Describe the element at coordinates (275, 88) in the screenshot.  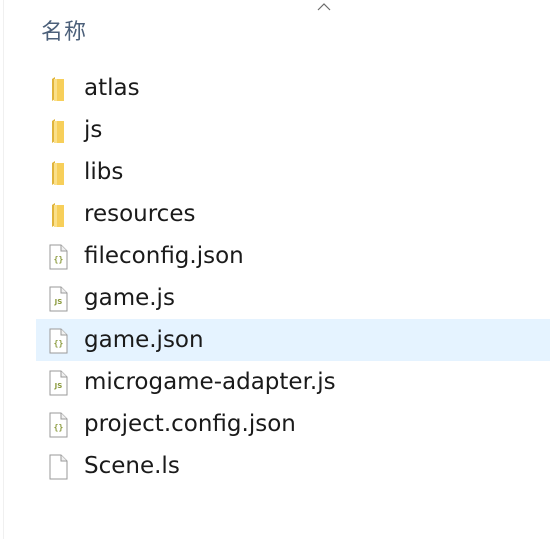
I see `file-row: atlas` at that location.